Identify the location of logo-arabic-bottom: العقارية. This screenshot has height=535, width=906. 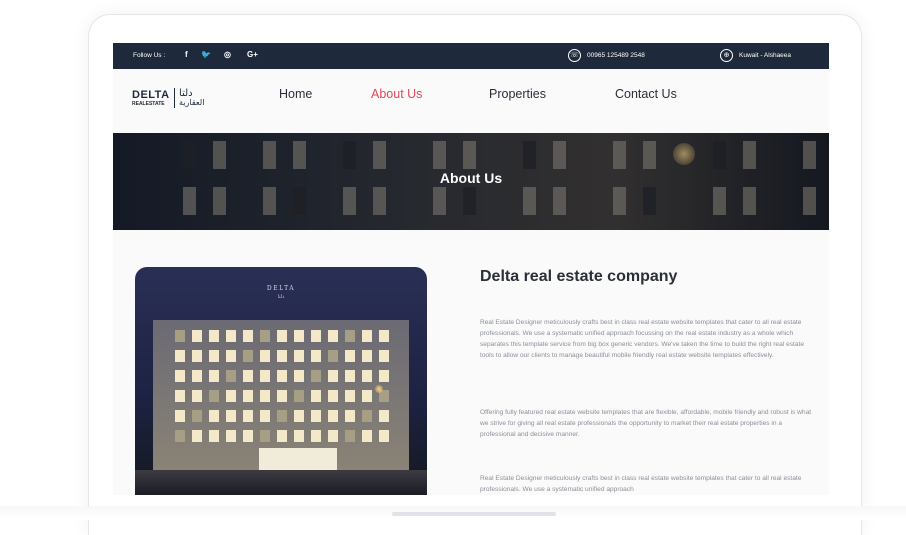
(192, 103).